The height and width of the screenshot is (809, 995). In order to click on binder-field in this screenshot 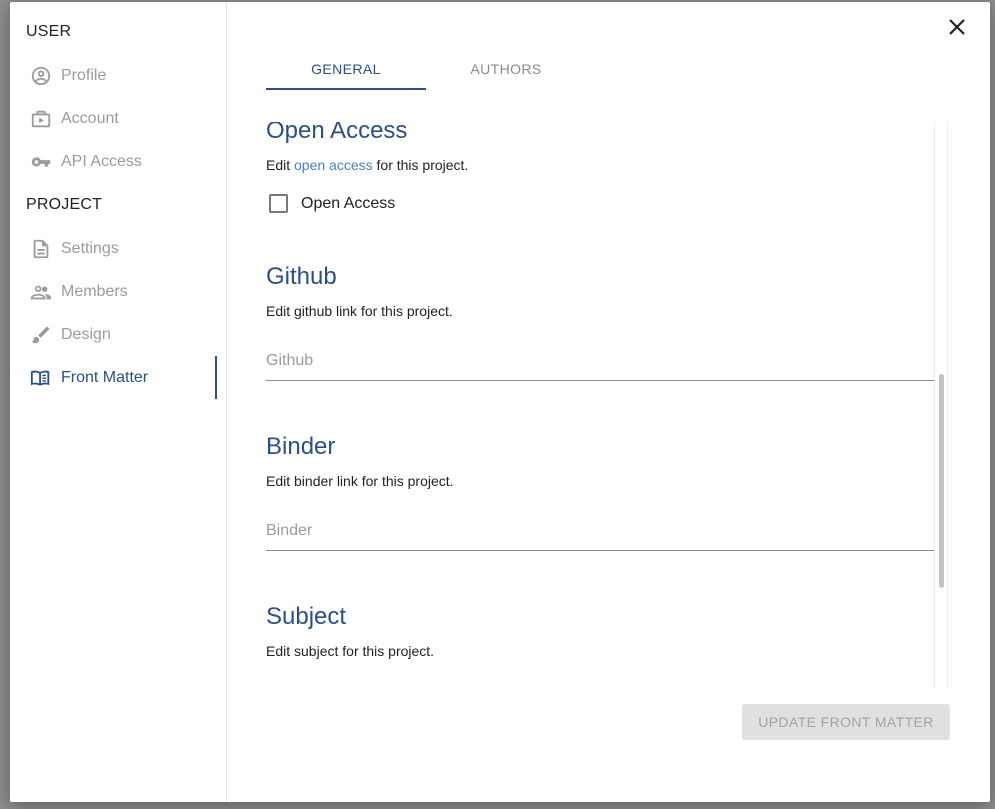, I will do `click(600, 533)`.